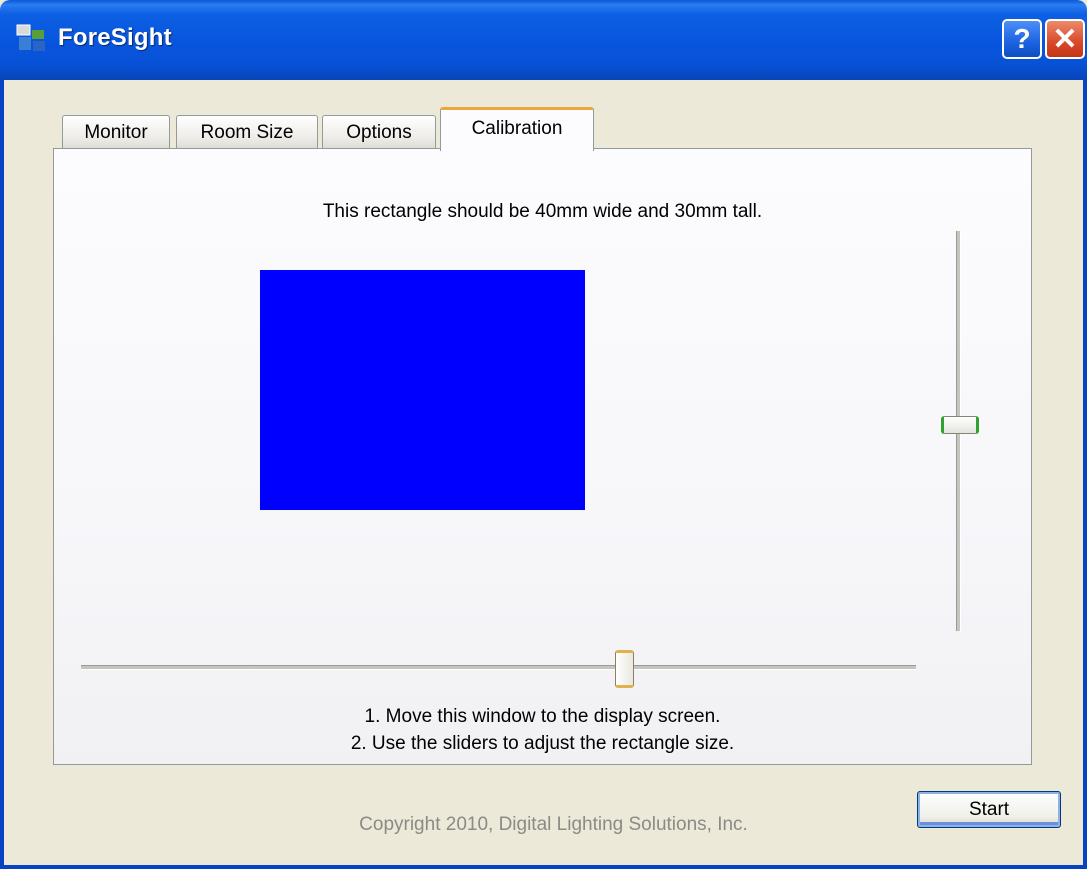 This screenshot has width=1087, height=869. Describe the element at coordinates (247, 132) in the screenshot. I see `tab-room-size: Room Size` at that location.